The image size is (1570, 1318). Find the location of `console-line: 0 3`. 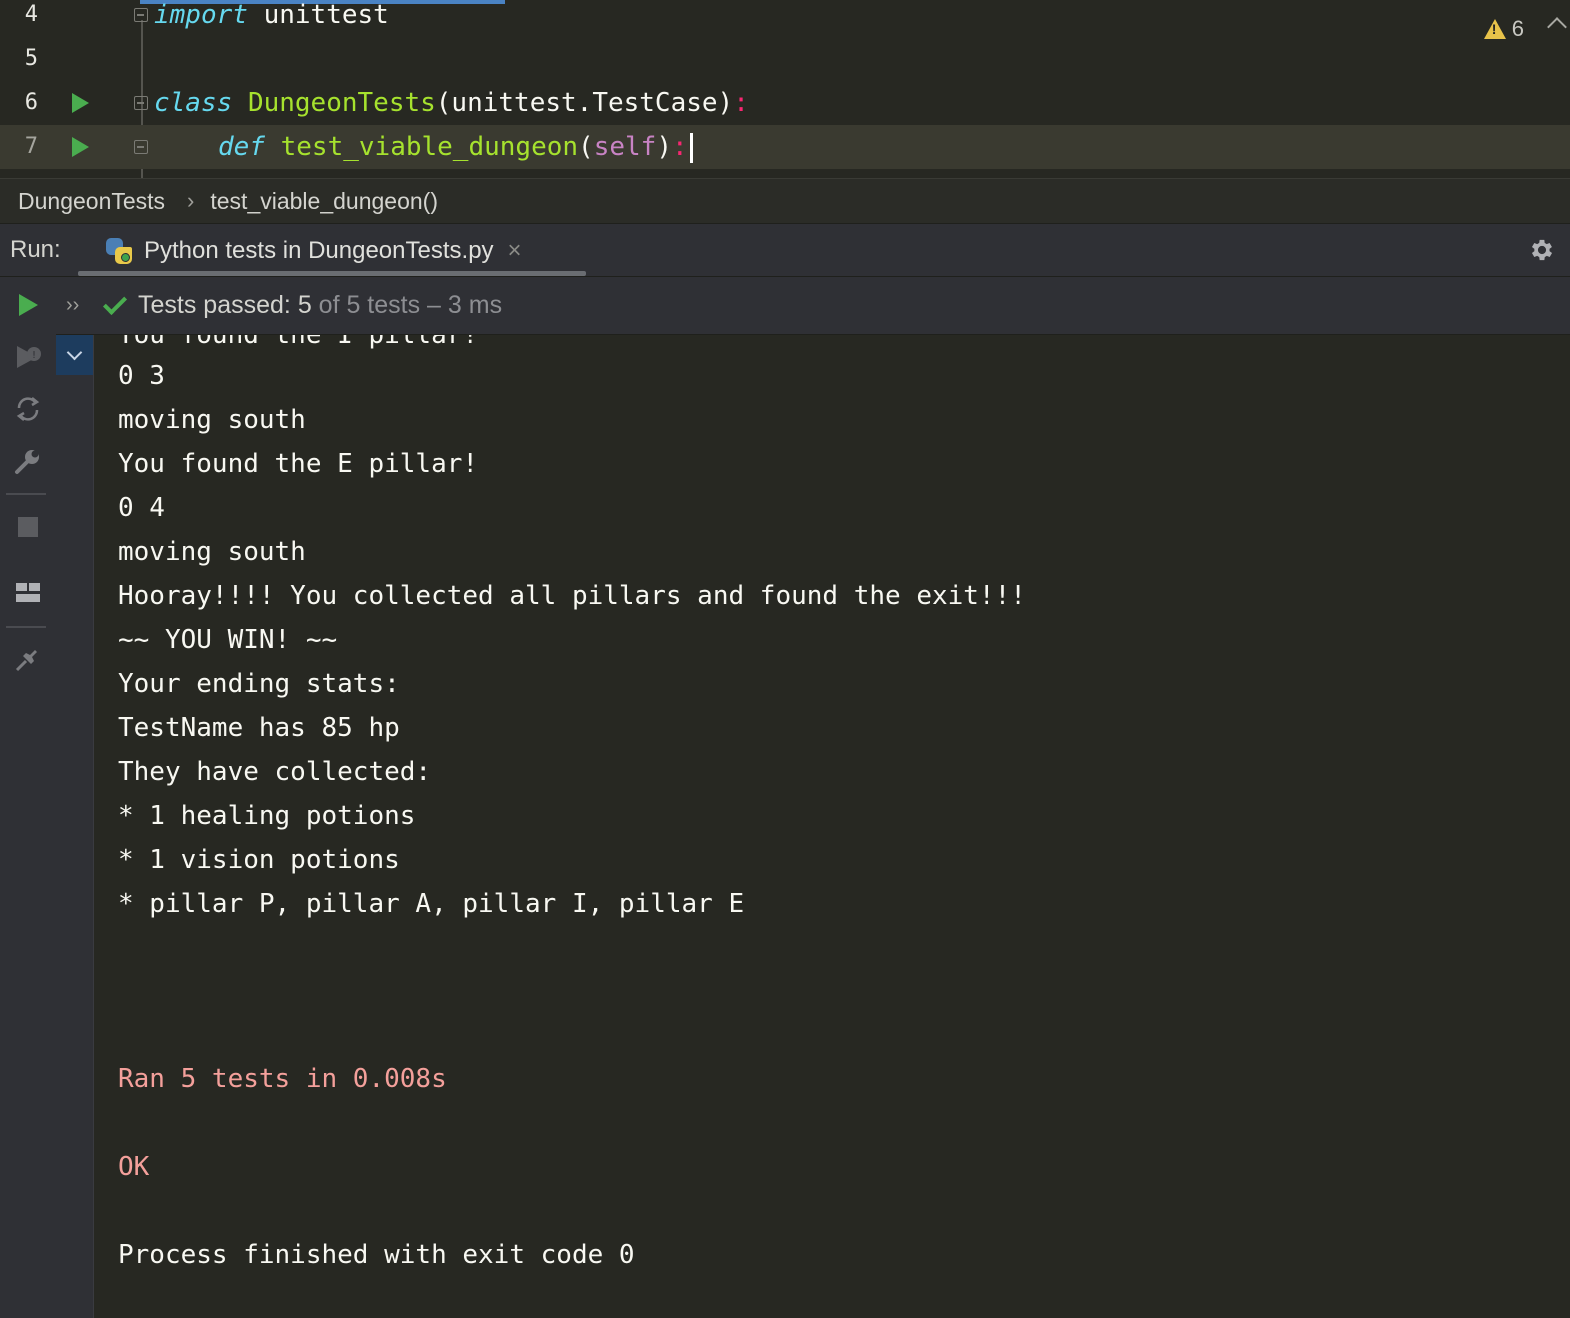

console-line: 0 3 is located at coordinates (141, 376).